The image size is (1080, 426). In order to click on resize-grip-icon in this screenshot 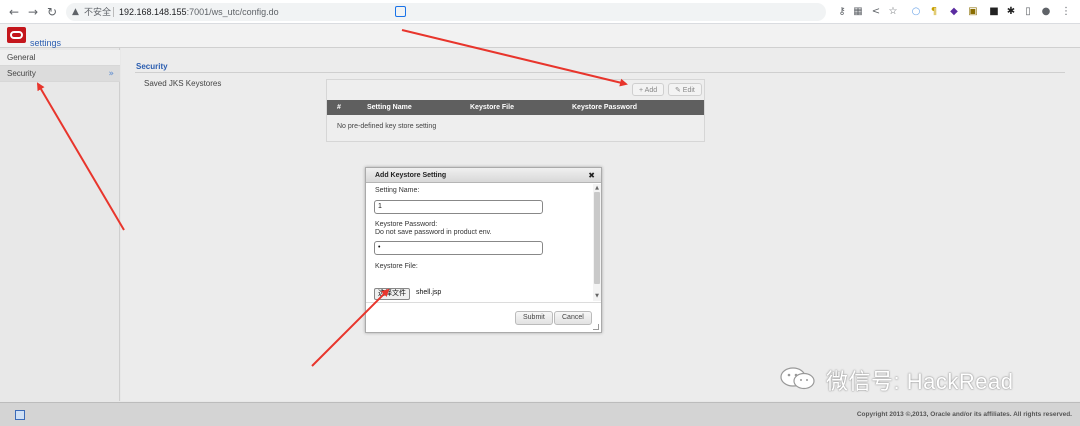, I will do `click(596, 327)`.